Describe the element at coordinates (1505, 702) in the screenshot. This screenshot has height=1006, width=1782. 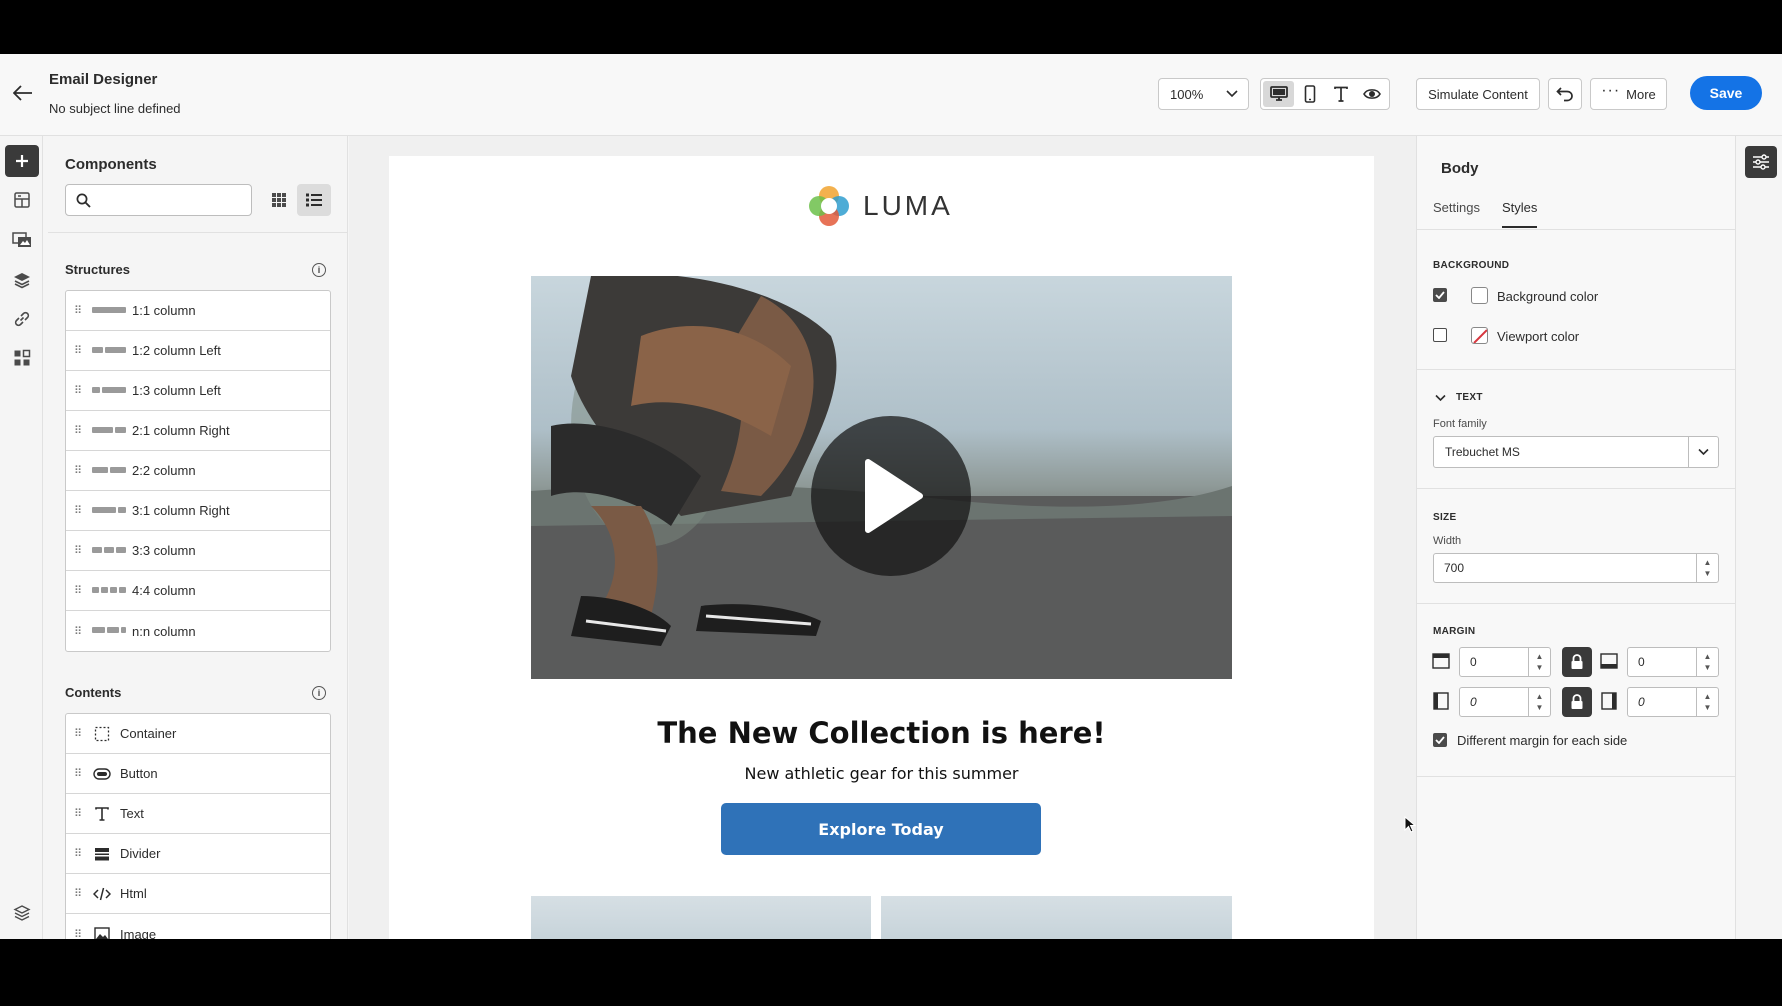
I see `margin-left-field: 0 ▲ ▼` at that location.